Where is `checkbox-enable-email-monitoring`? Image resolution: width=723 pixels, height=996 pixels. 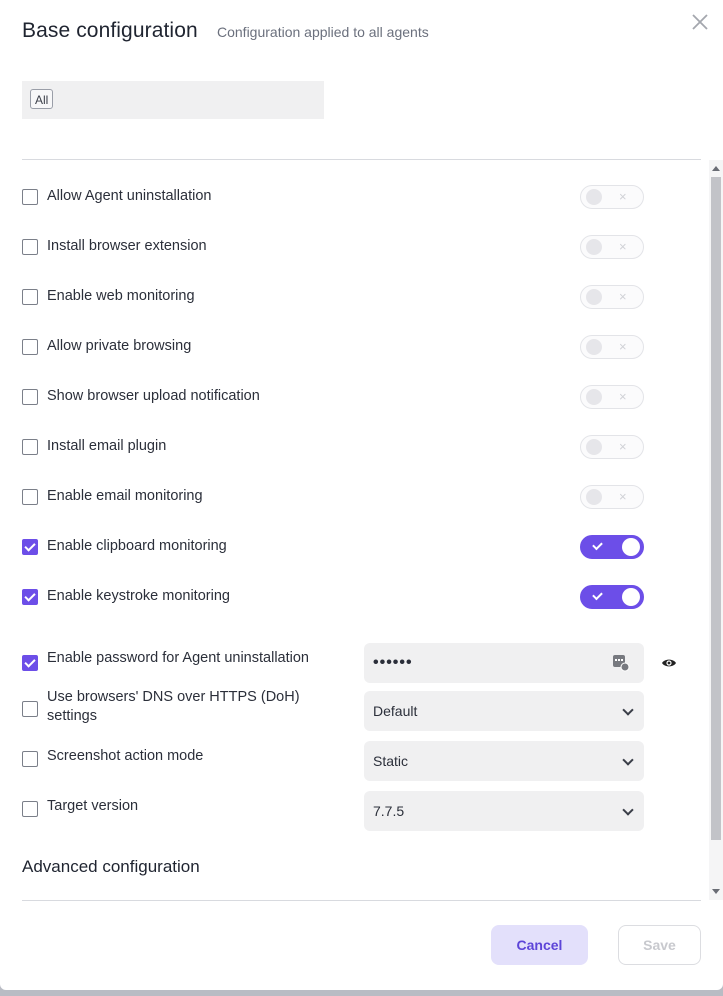
checkbox-enable-email-monitoring is located at coordinates (30, 497).